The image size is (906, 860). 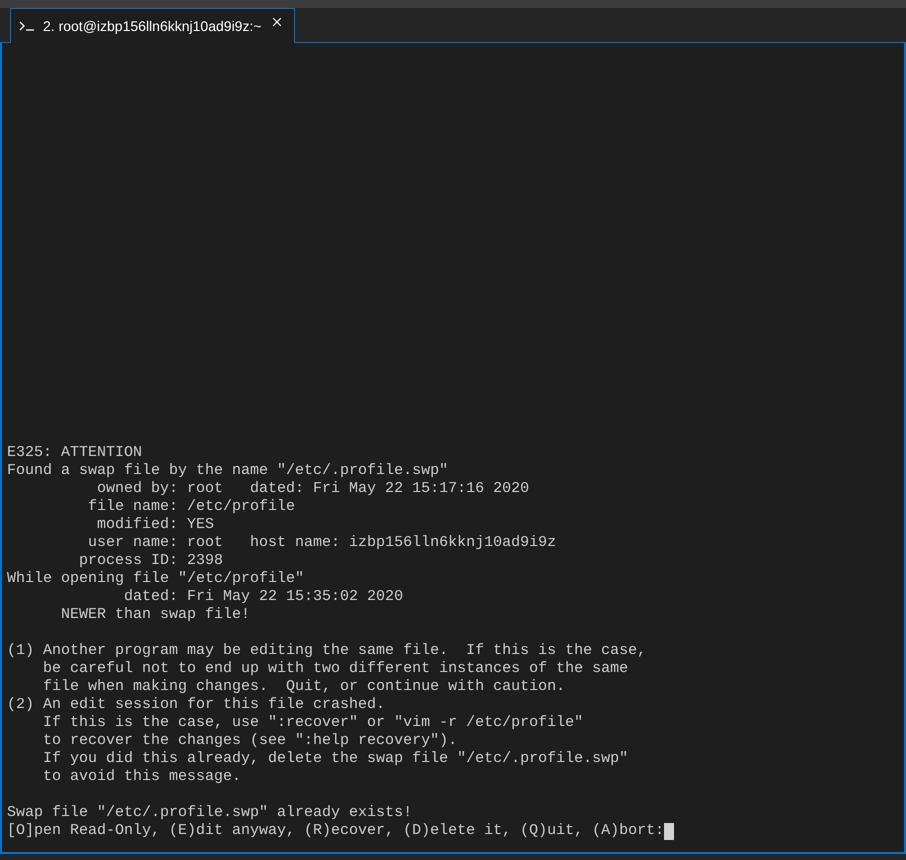 I want to click on text-cursor, so click(x=669, y=831).